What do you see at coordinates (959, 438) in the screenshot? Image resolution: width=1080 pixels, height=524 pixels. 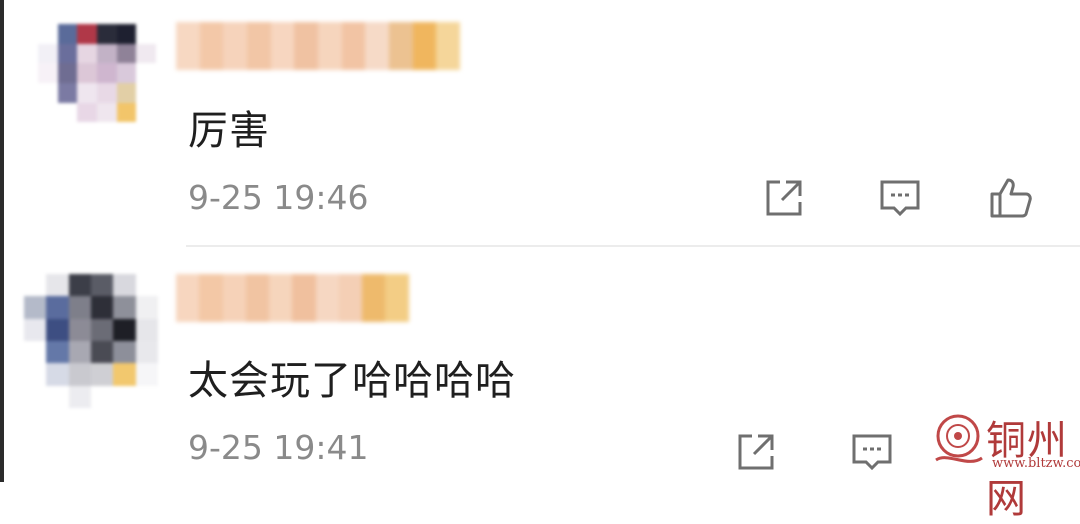 I see `watermark-logo-icon` at bounding box center [959, 438].